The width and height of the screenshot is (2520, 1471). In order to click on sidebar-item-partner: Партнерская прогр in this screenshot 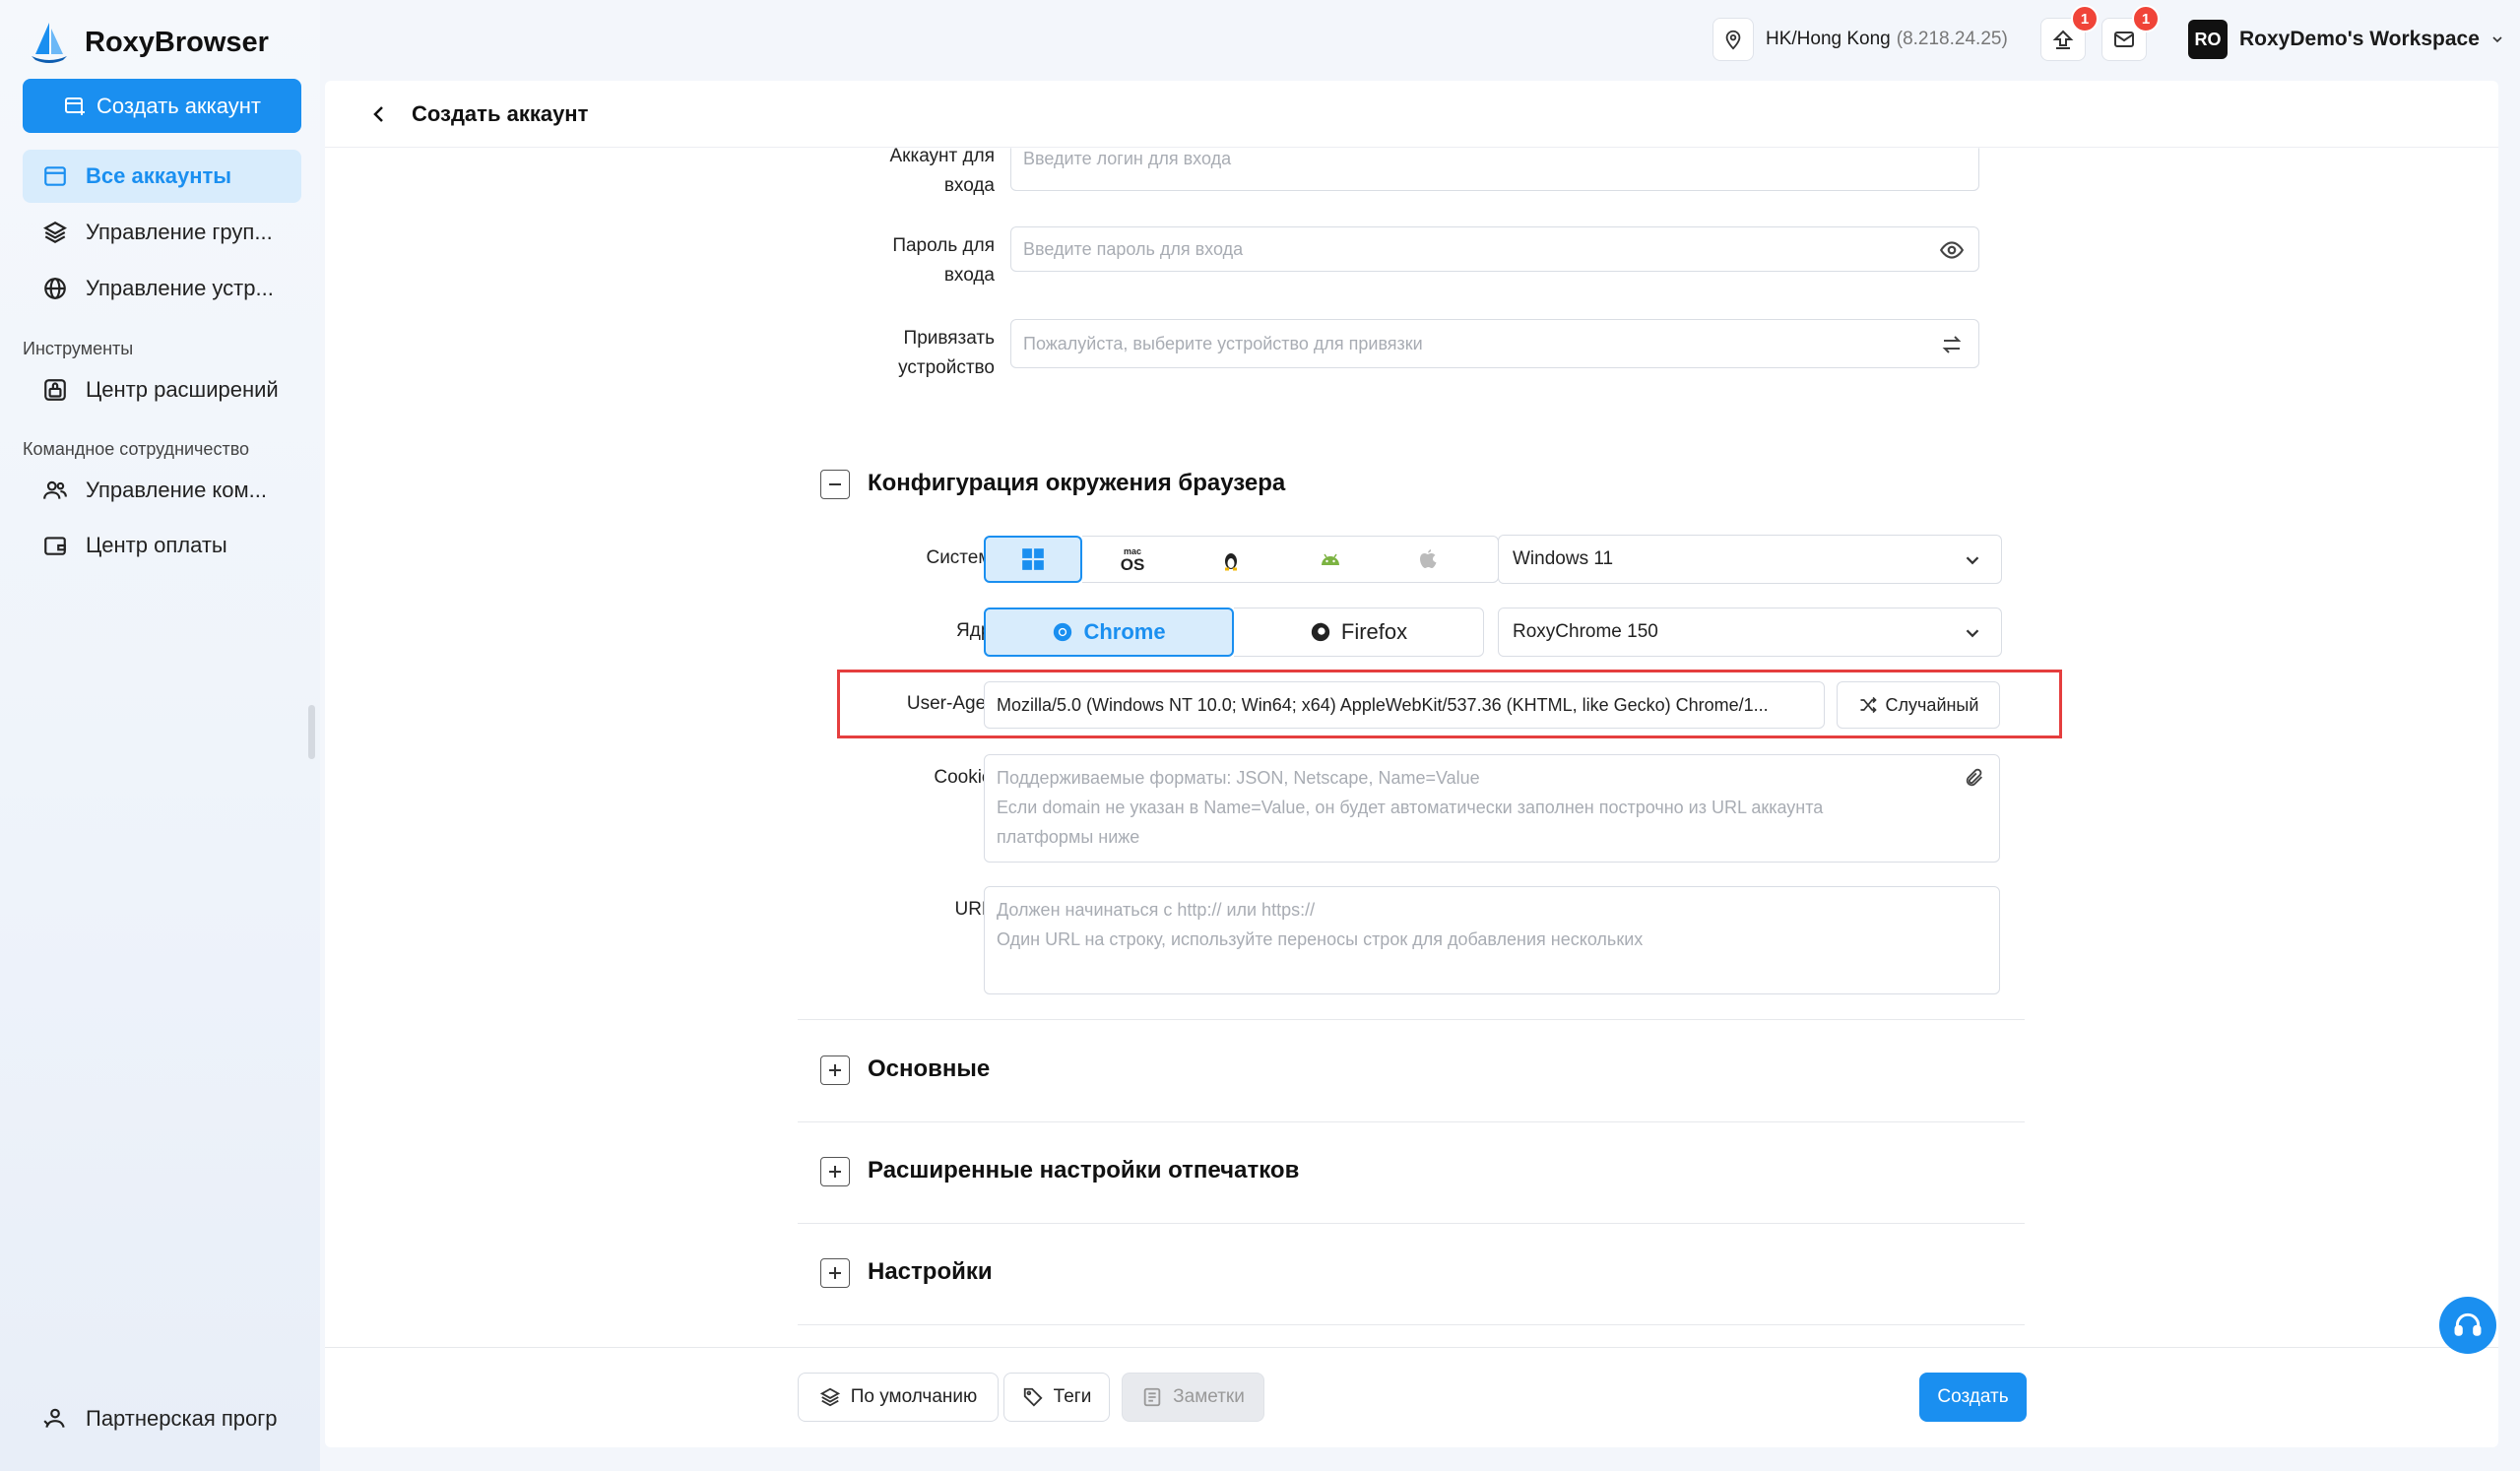, I will do `click(162, 1418)`.